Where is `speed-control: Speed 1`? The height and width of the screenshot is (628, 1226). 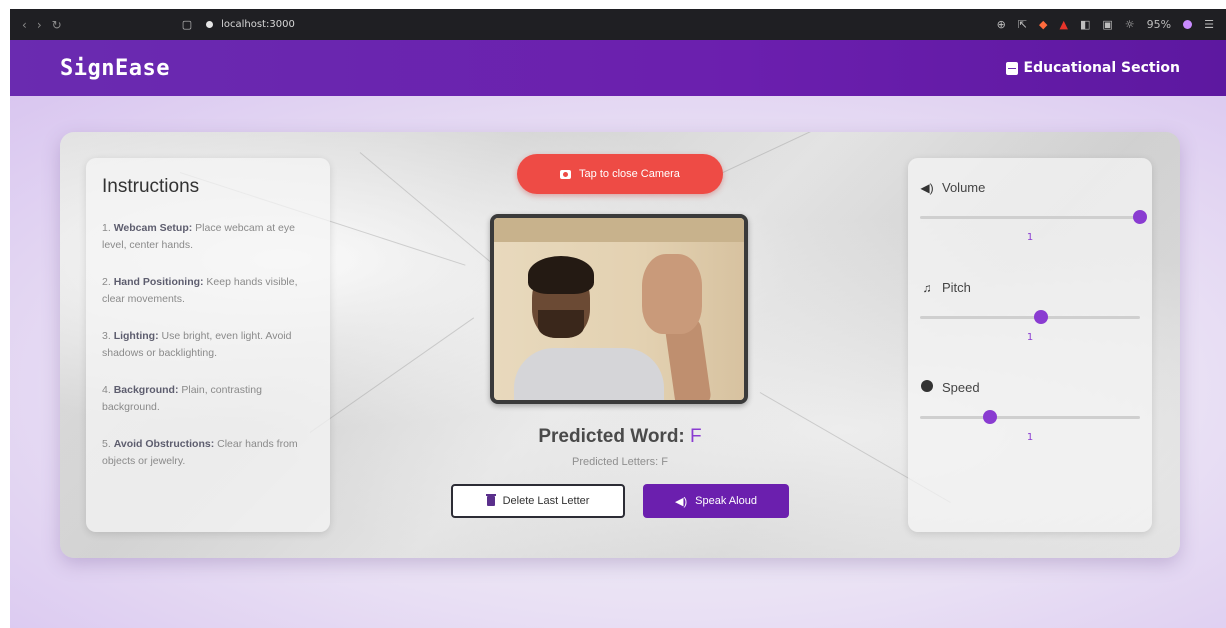
speed-control: Speed 1 is located at coordinates (1030, 430).